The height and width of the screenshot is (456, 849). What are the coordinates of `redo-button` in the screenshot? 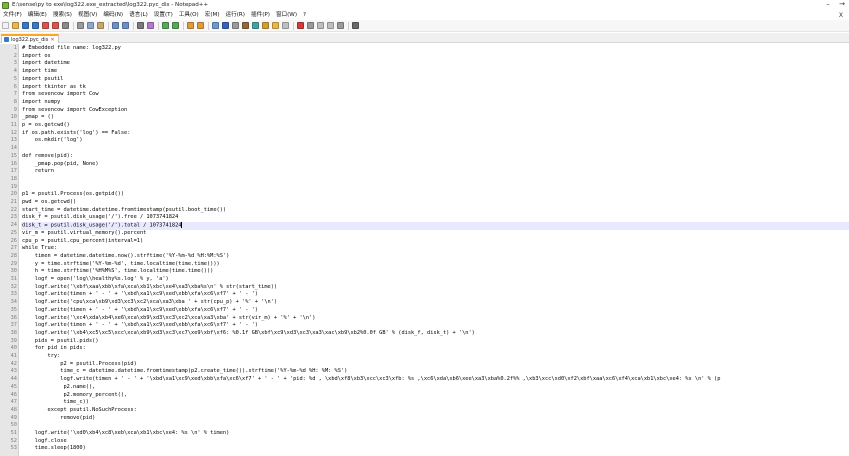 It's located at (125, 25).